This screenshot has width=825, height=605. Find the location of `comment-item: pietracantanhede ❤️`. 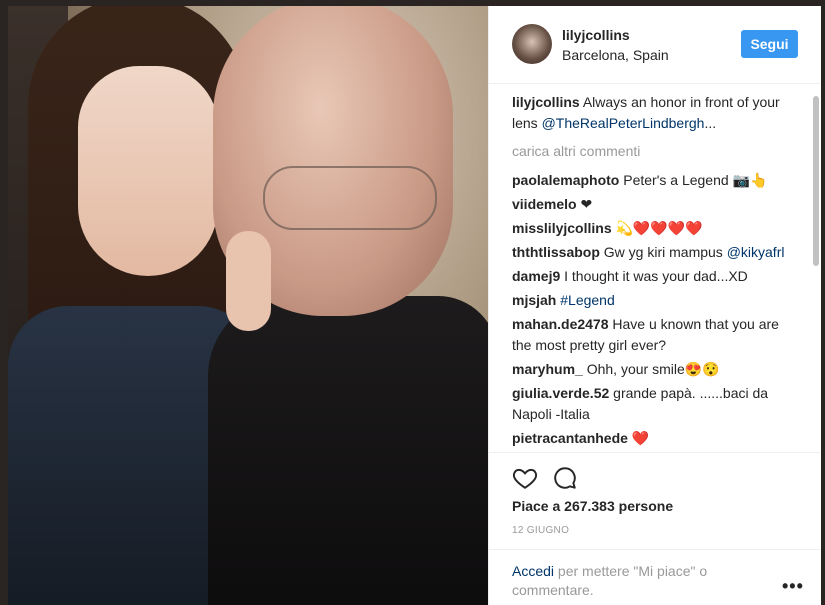

comment-item: pietracantanhede ❤️ is located at coordinates (653, 438).